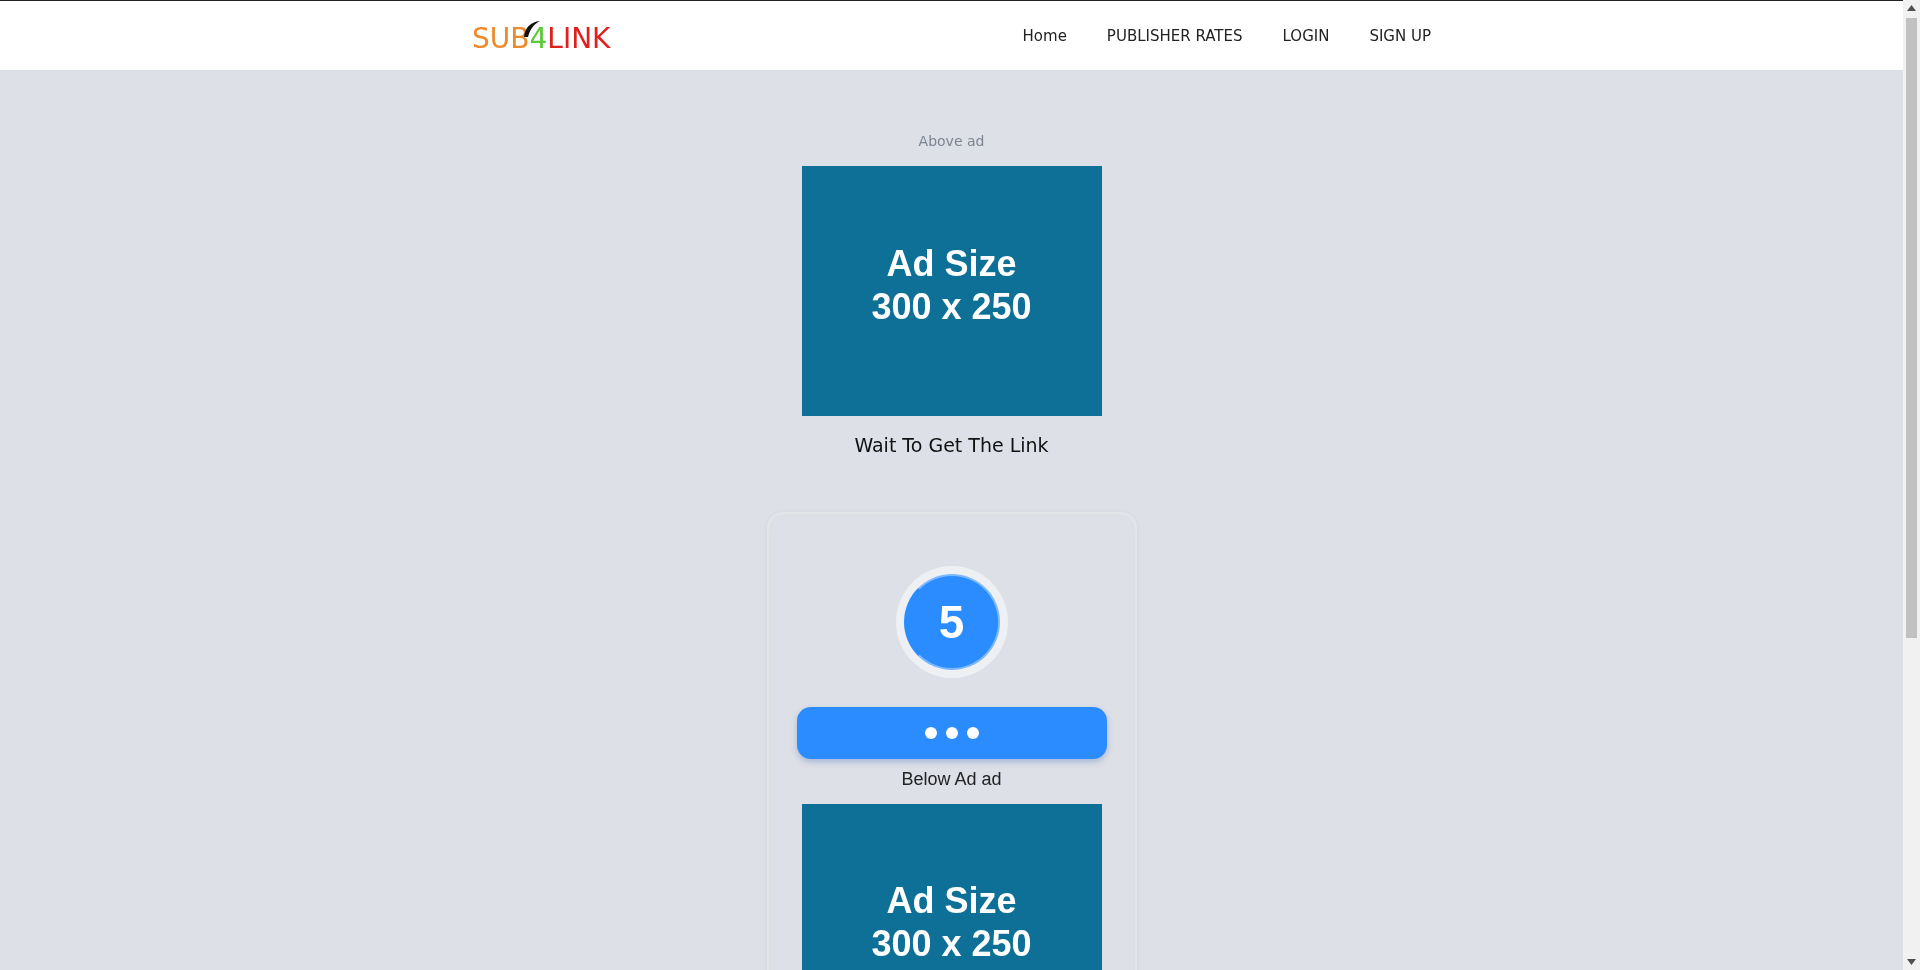 The image size is (1920, 970). Describe the element at coordinates (1911, 8) in the screenshot. I see `scroll-up-icon` at that location.